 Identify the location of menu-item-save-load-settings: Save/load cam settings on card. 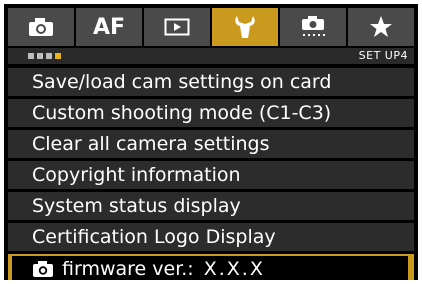
(211, 82).